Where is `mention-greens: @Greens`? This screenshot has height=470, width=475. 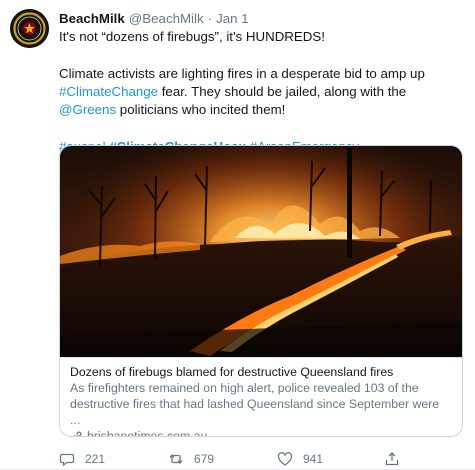
mention-greens: @Greens is located at coordinates (87, 109).